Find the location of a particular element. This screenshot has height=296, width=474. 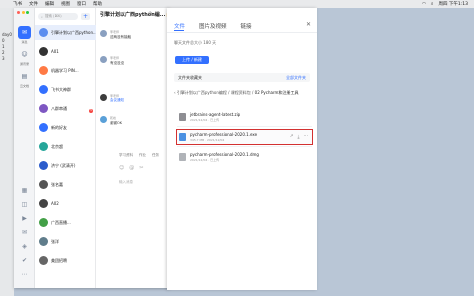

chat-list-item: 飞书大神群 is located at coordinates (65, 89).